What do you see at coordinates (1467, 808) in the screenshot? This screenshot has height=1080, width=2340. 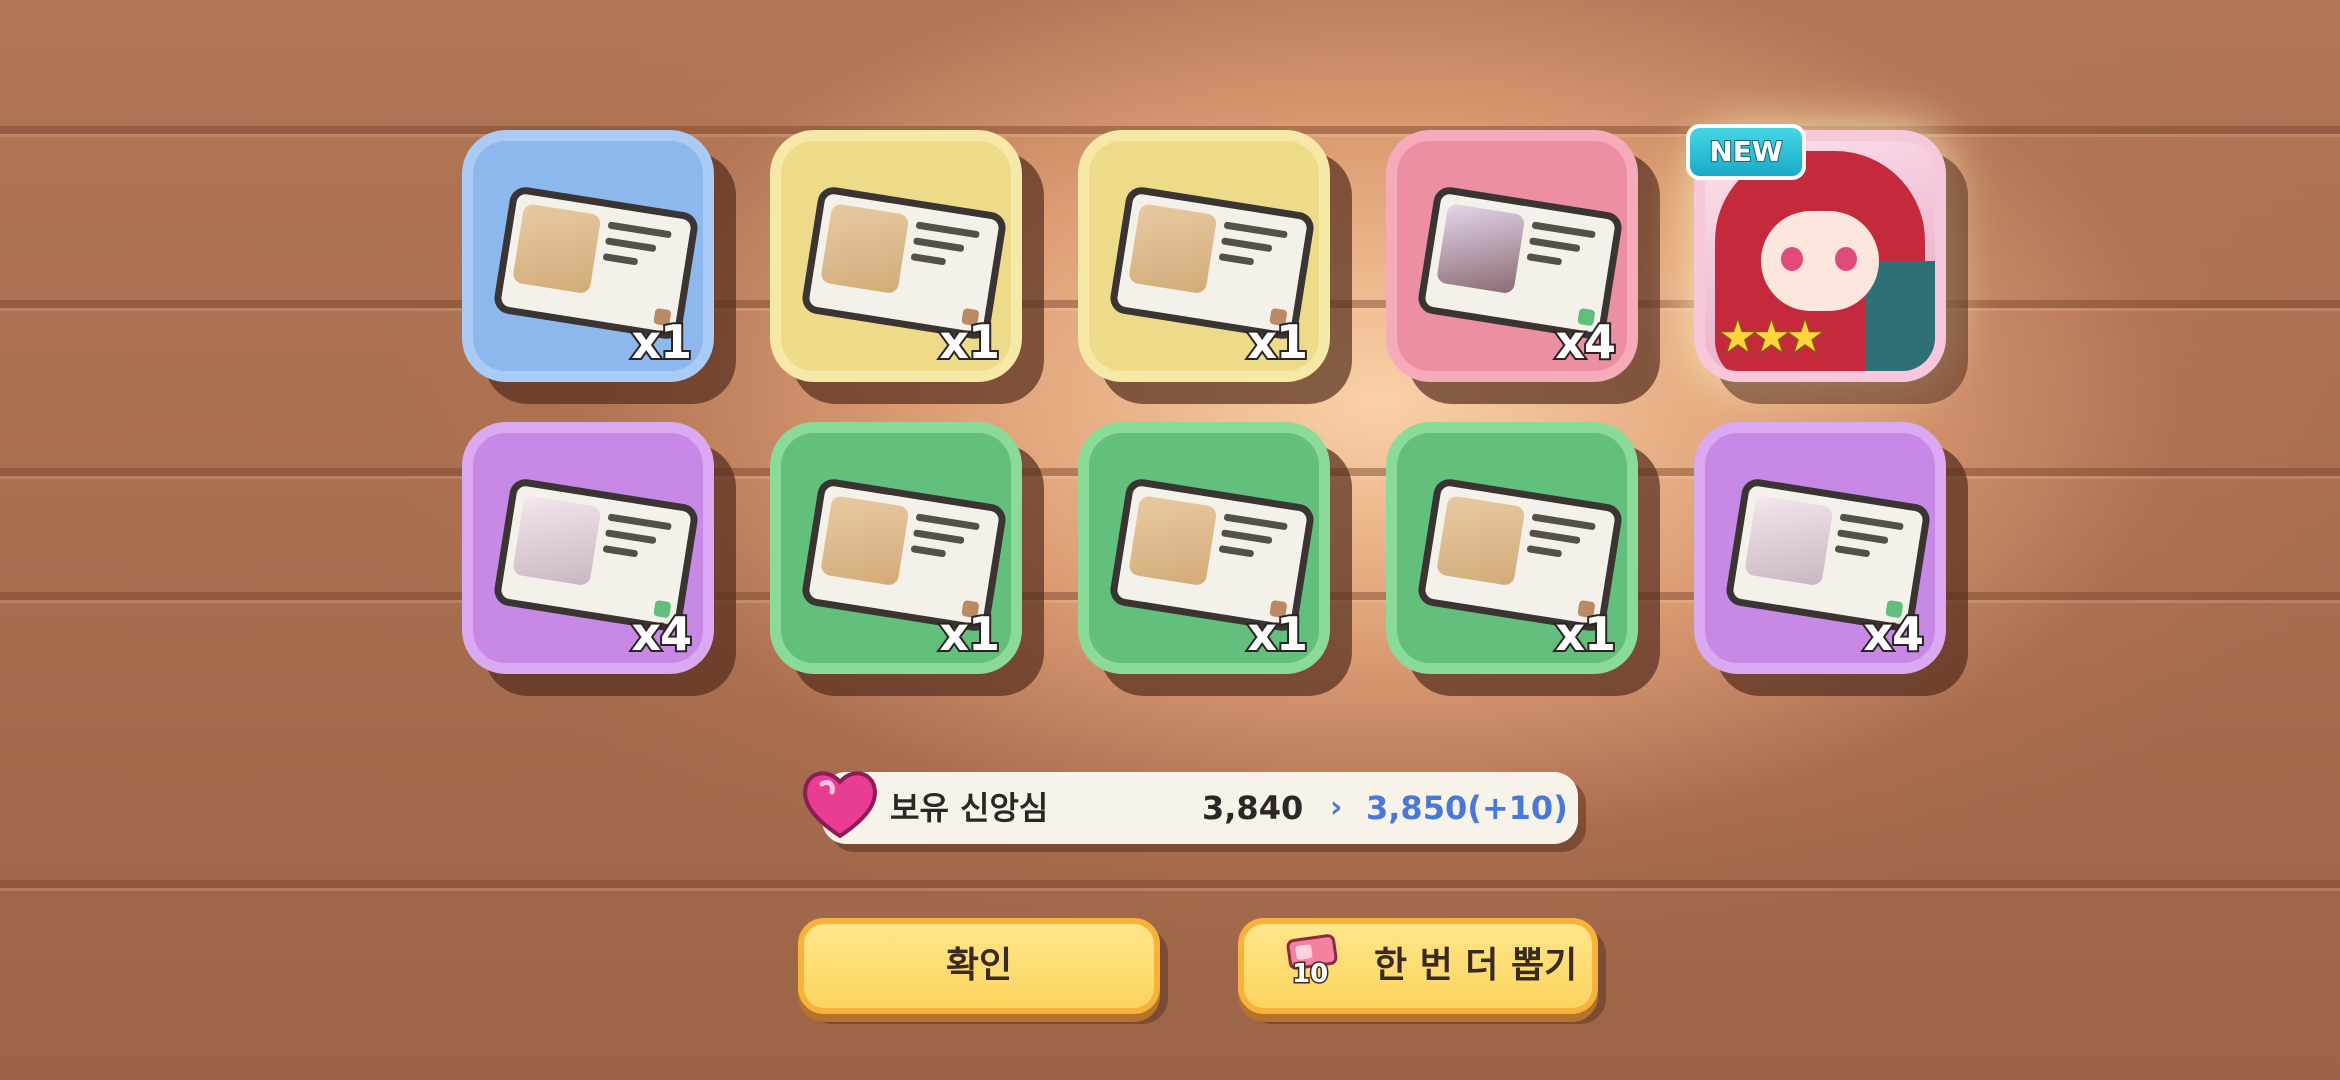 I see `faith-new-value: 3,850(+10)` at bounding box center [1467, 808].